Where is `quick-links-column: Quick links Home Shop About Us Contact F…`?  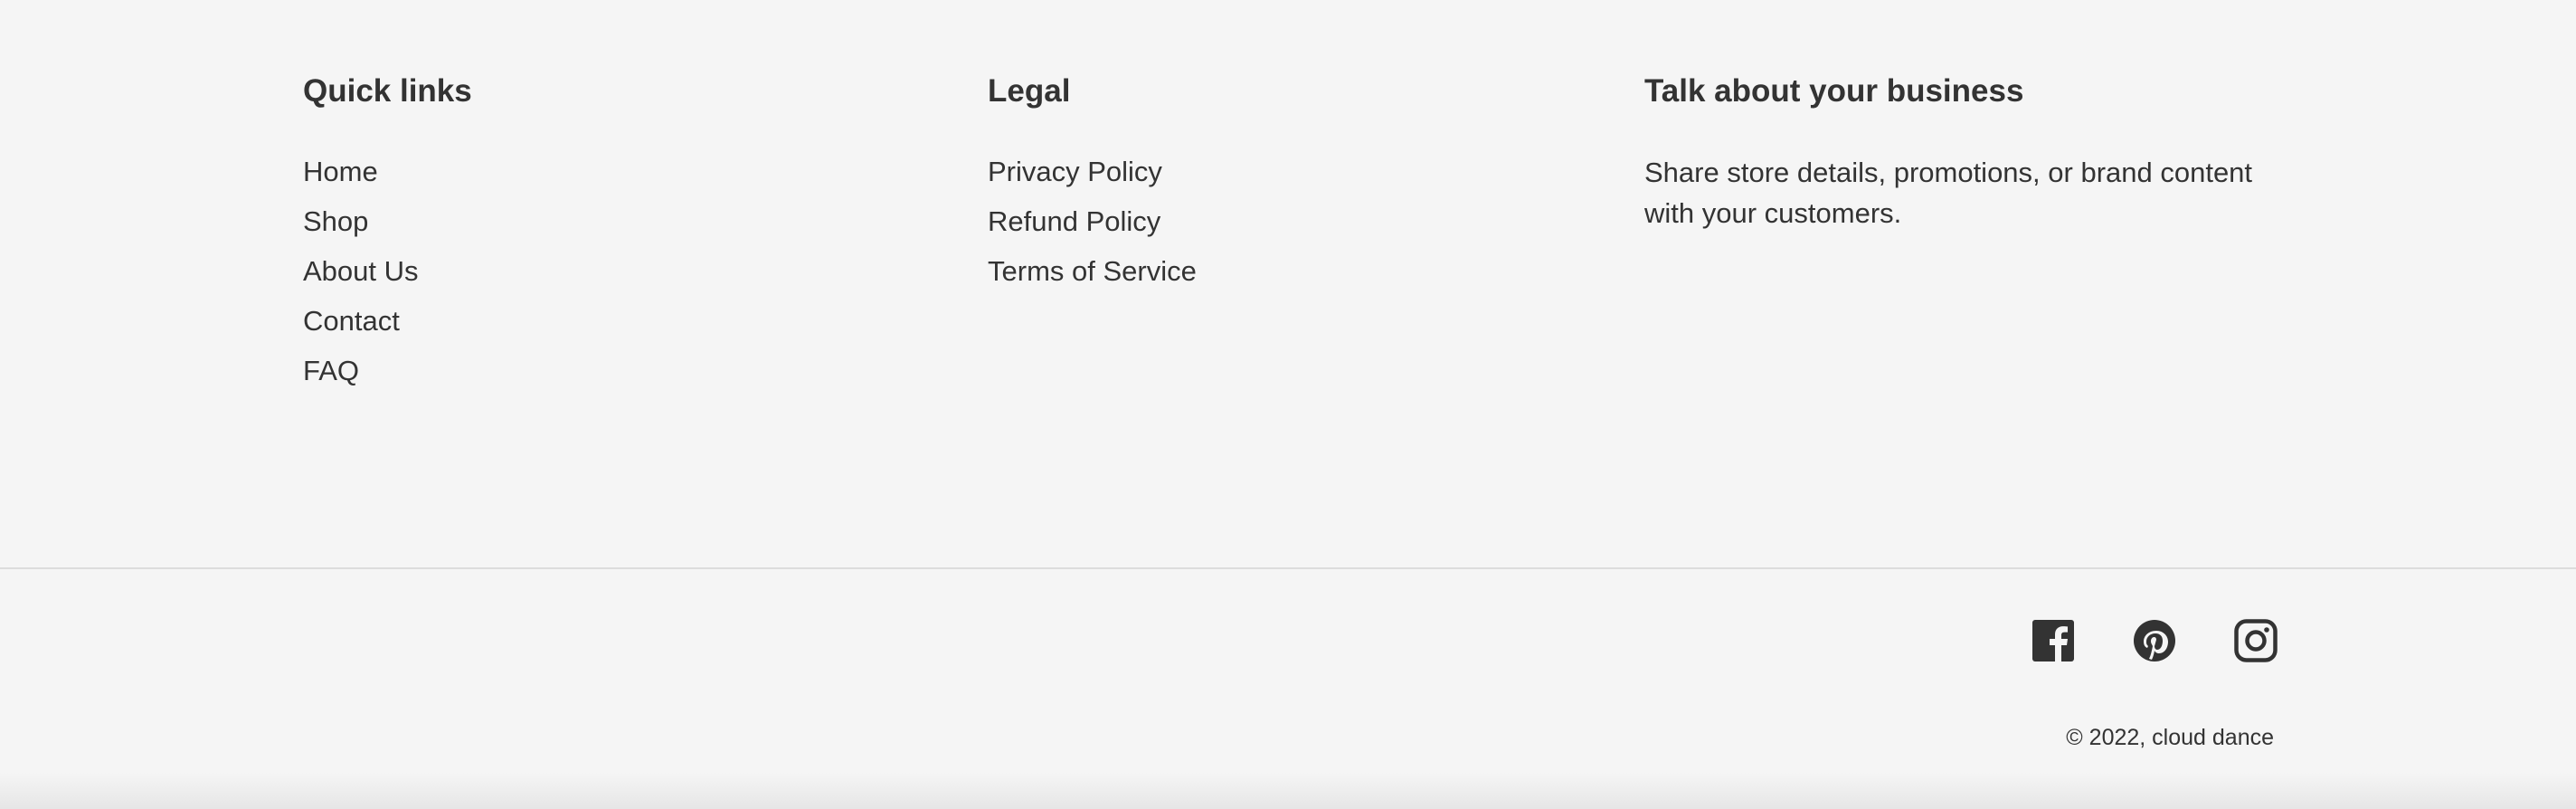
quick-links-column: Quick links Home Shop About Us Contact F… is located at coordinates (388, 233).